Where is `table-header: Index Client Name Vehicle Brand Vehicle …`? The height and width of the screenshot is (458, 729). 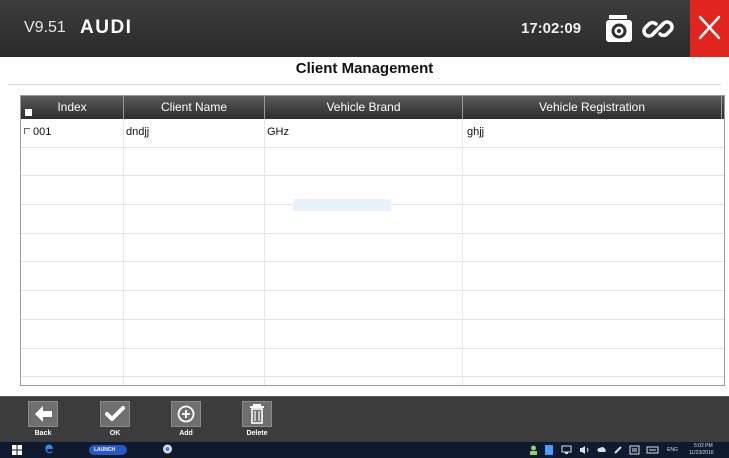
table-header: Index Client Name Vehicle Brand Vehicle … is located at coordinates (372, 107).